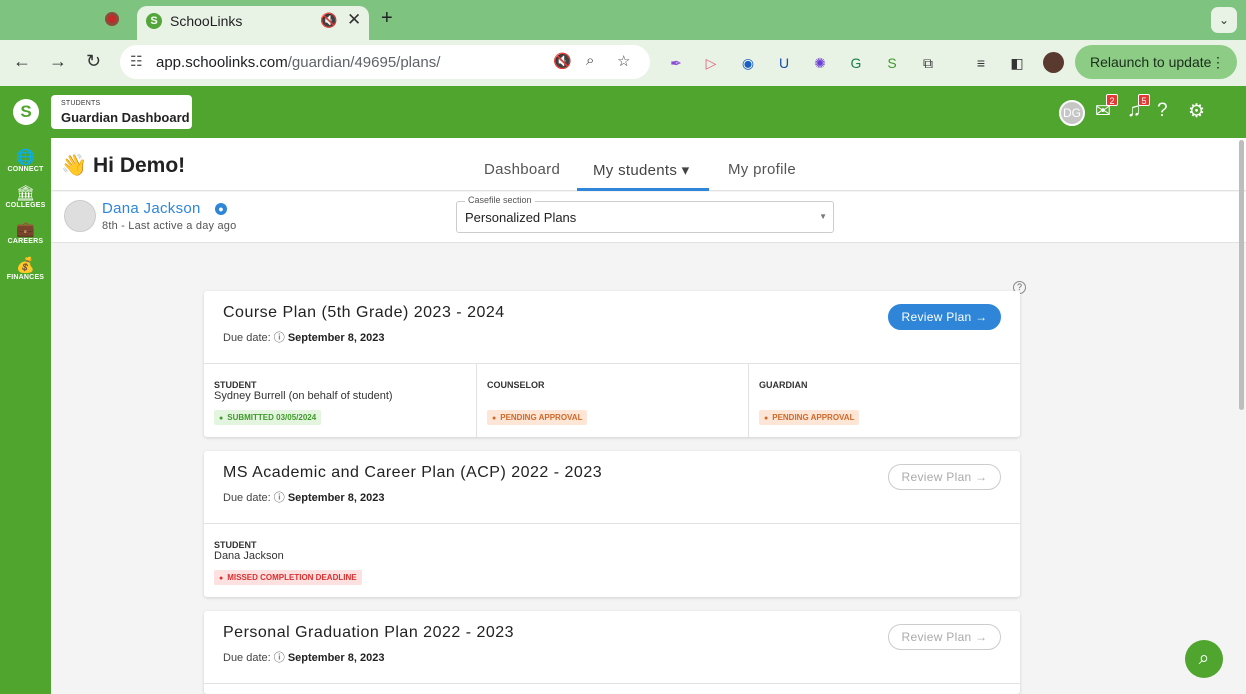 The width and height of the screenshot is (1246, 694). What do you see at coordinates (1162, 111) in the screenshot?
I see `help-icon: ?` at bounding box center [1162, 111].